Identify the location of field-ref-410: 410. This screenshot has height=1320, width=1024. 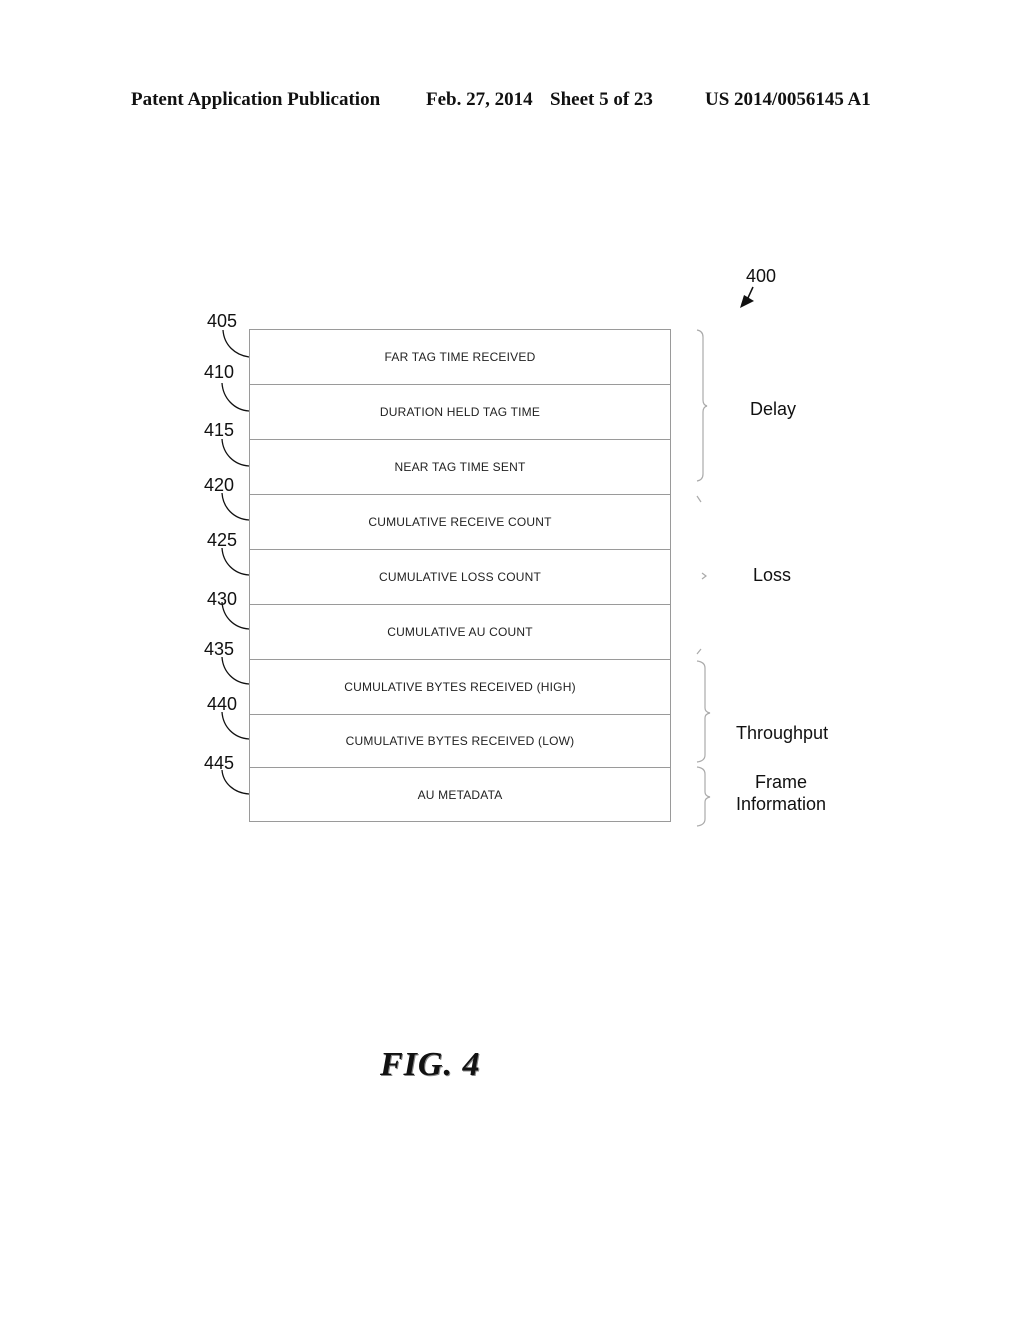
(219, 372).